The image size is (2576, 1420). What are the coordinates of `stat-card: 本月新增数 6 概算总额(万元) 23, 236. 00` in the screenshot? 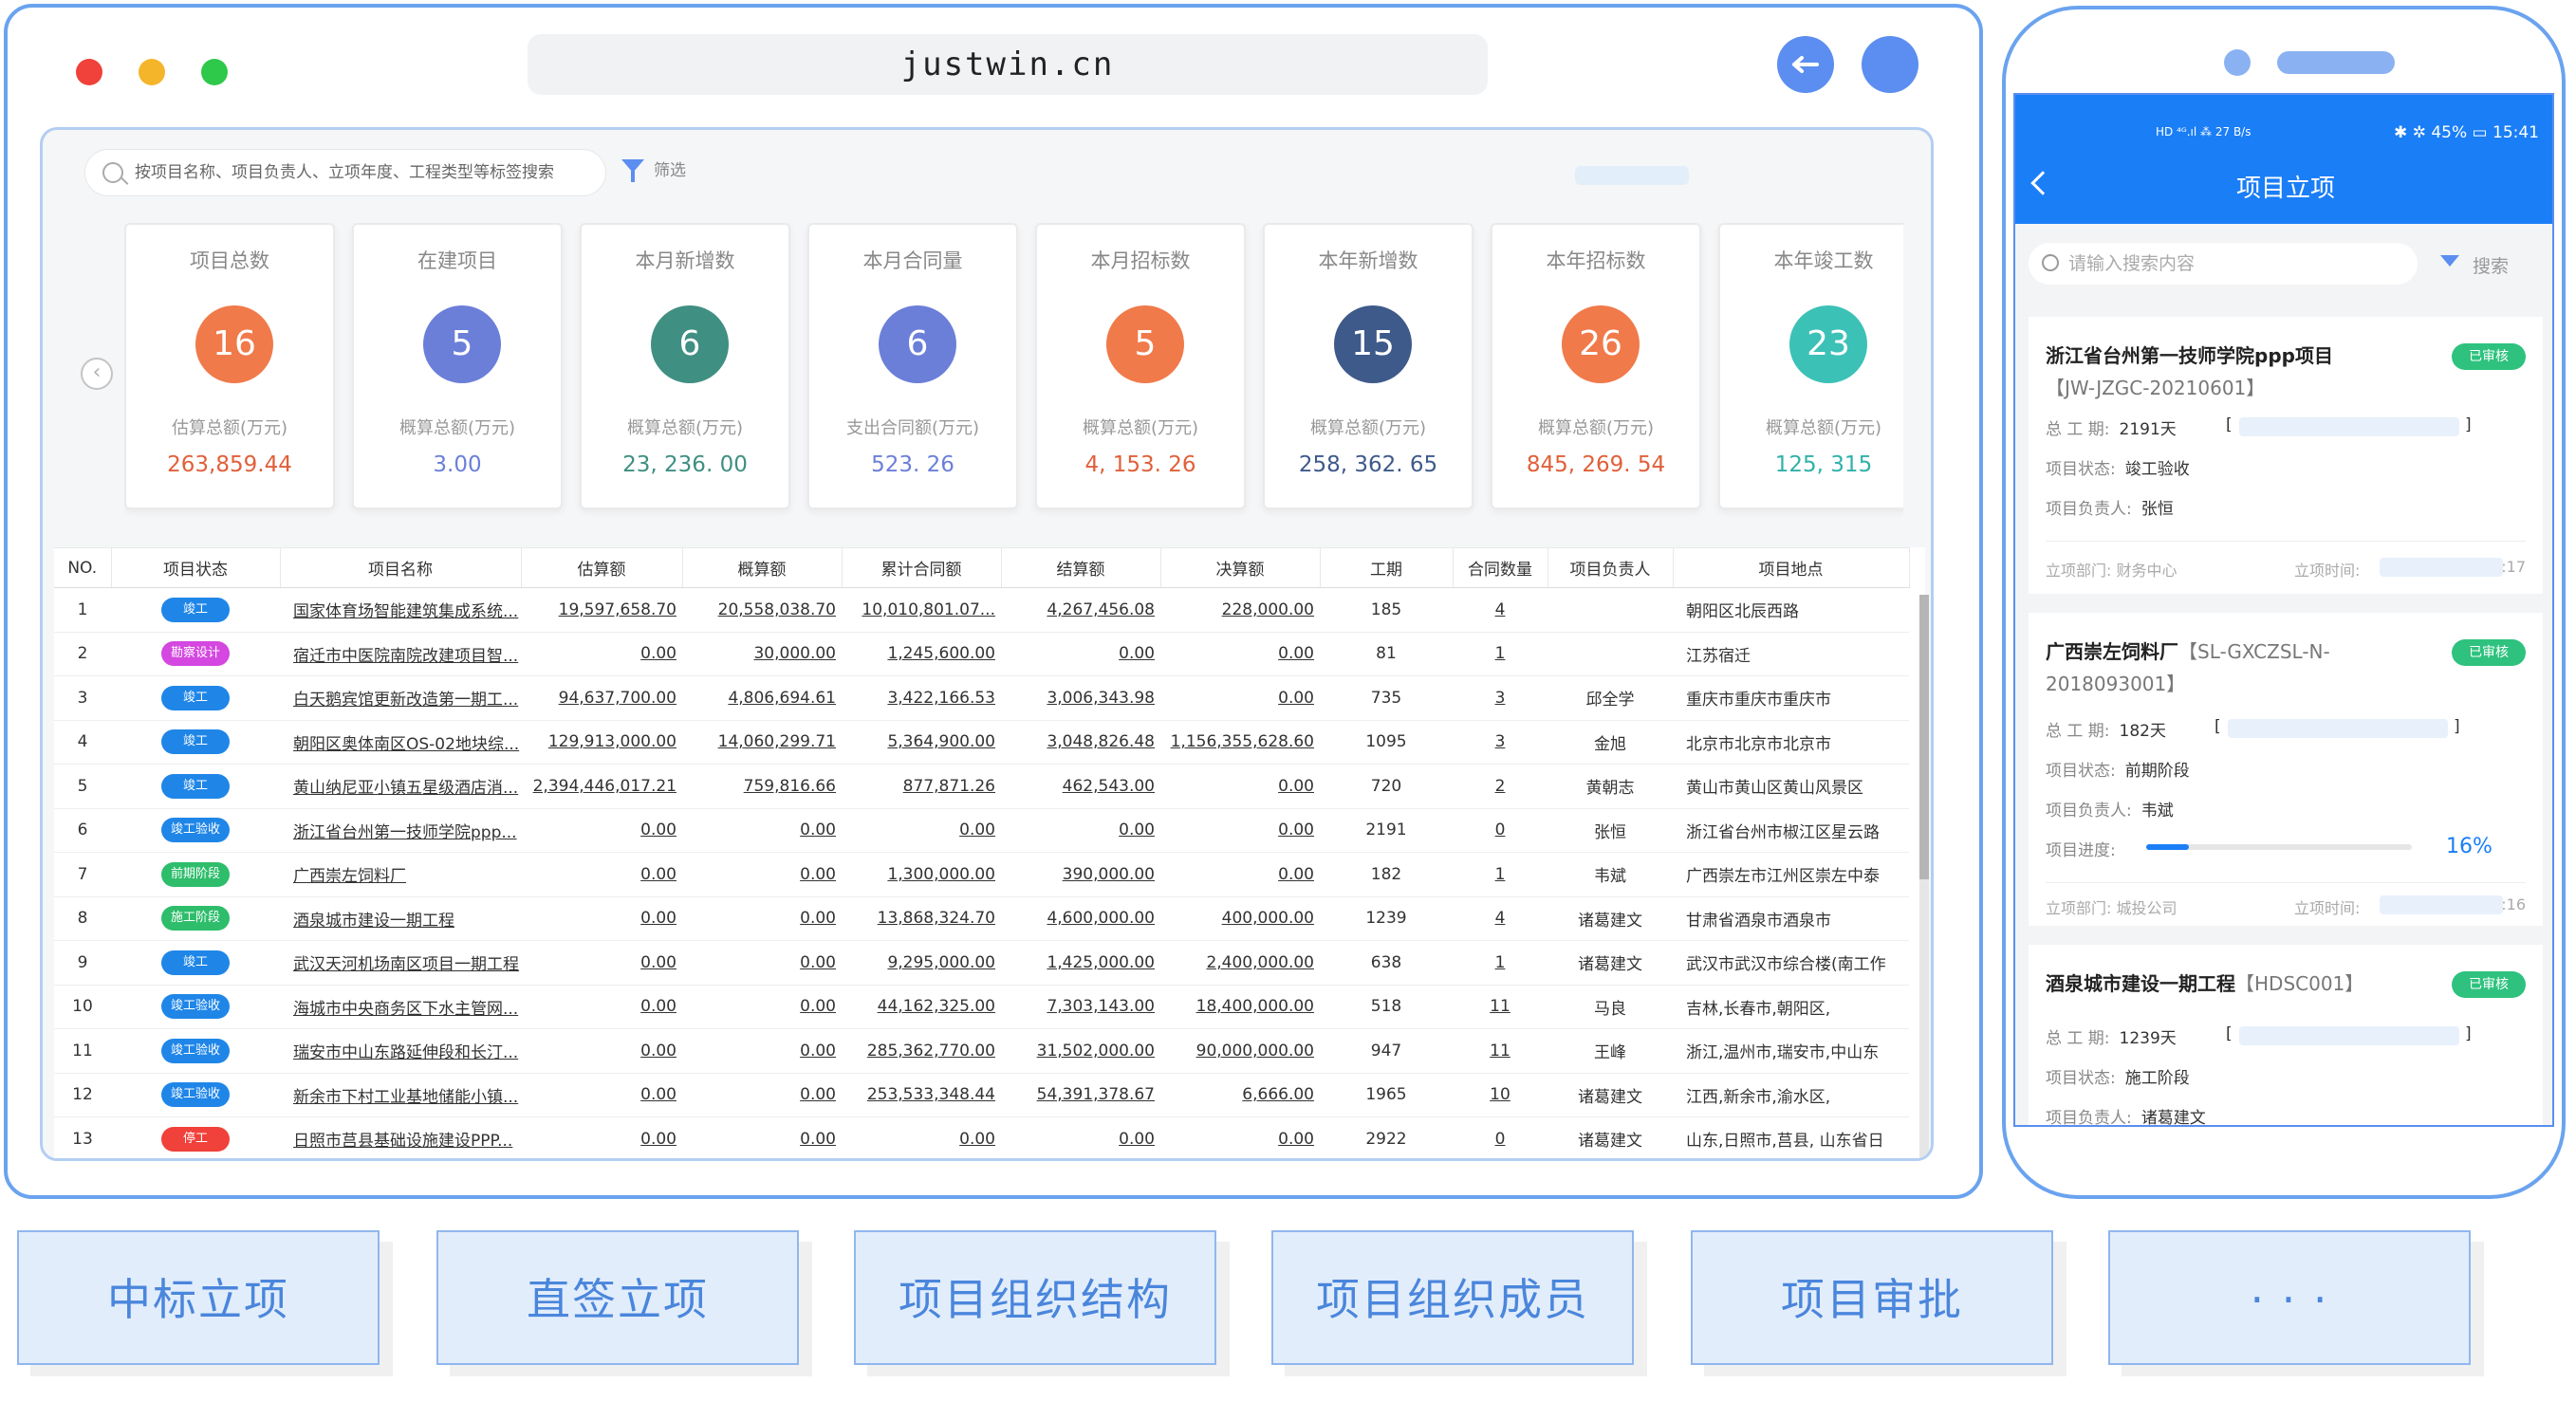 It's located at (685, 366).